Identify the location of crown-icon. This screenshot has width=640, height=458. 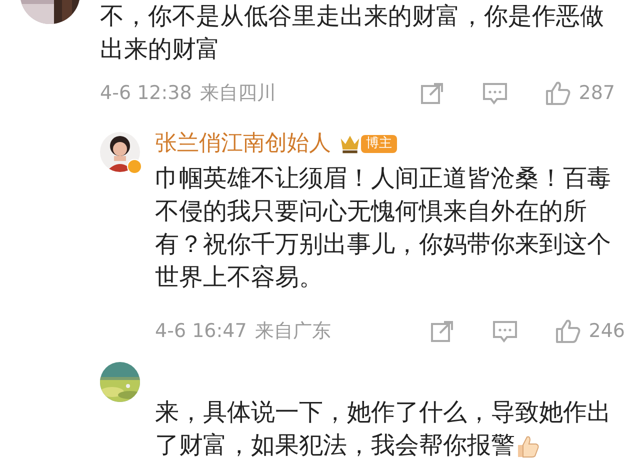
(350, 144).